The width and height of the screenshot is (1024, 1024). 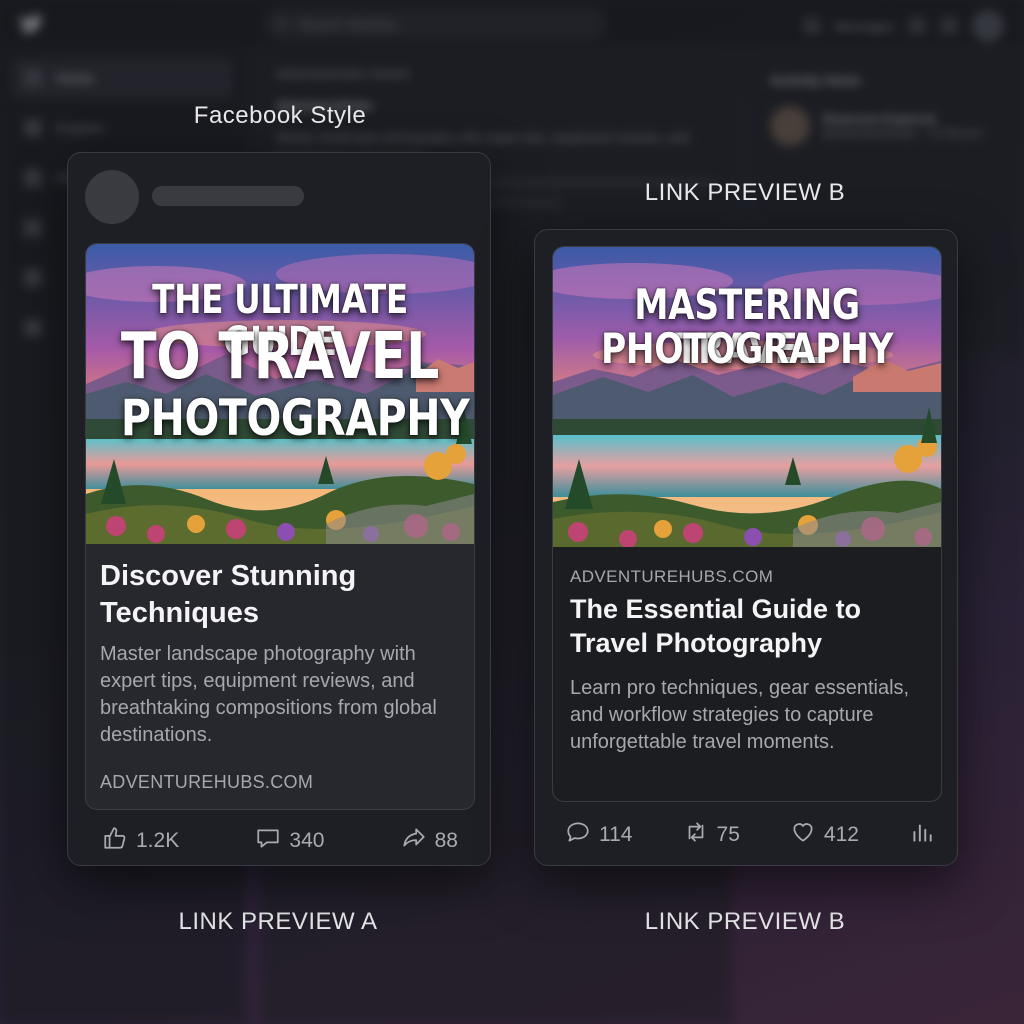 I want to click on messages-icon, so click(x=811, y=26).